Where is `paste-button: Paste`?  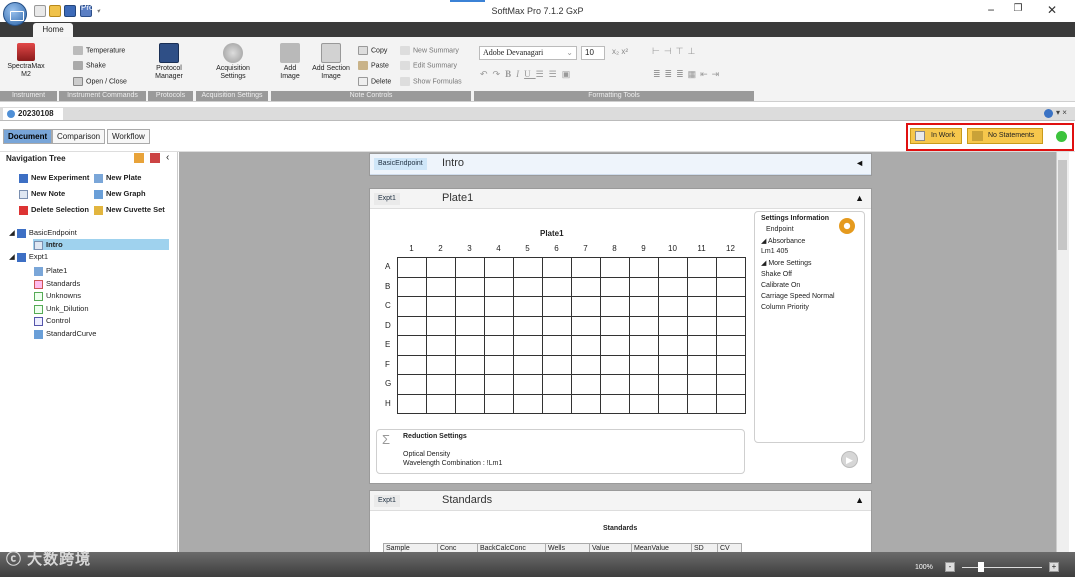
paste-button: Paste is located at coordinates (373, 65).